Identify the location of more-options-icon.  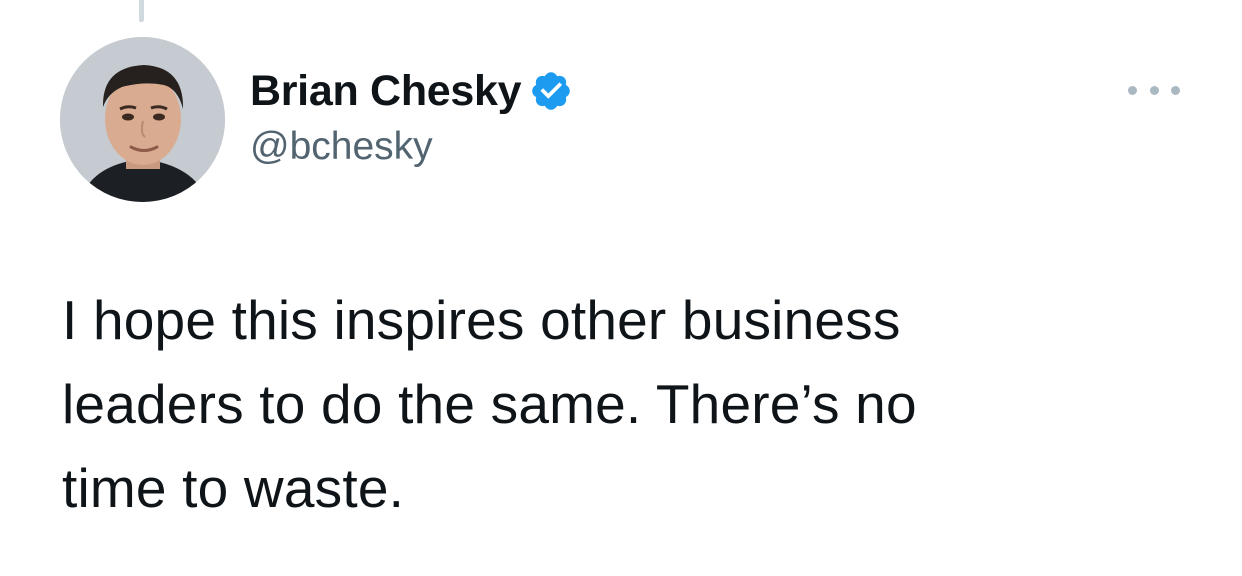
(1154, 90).